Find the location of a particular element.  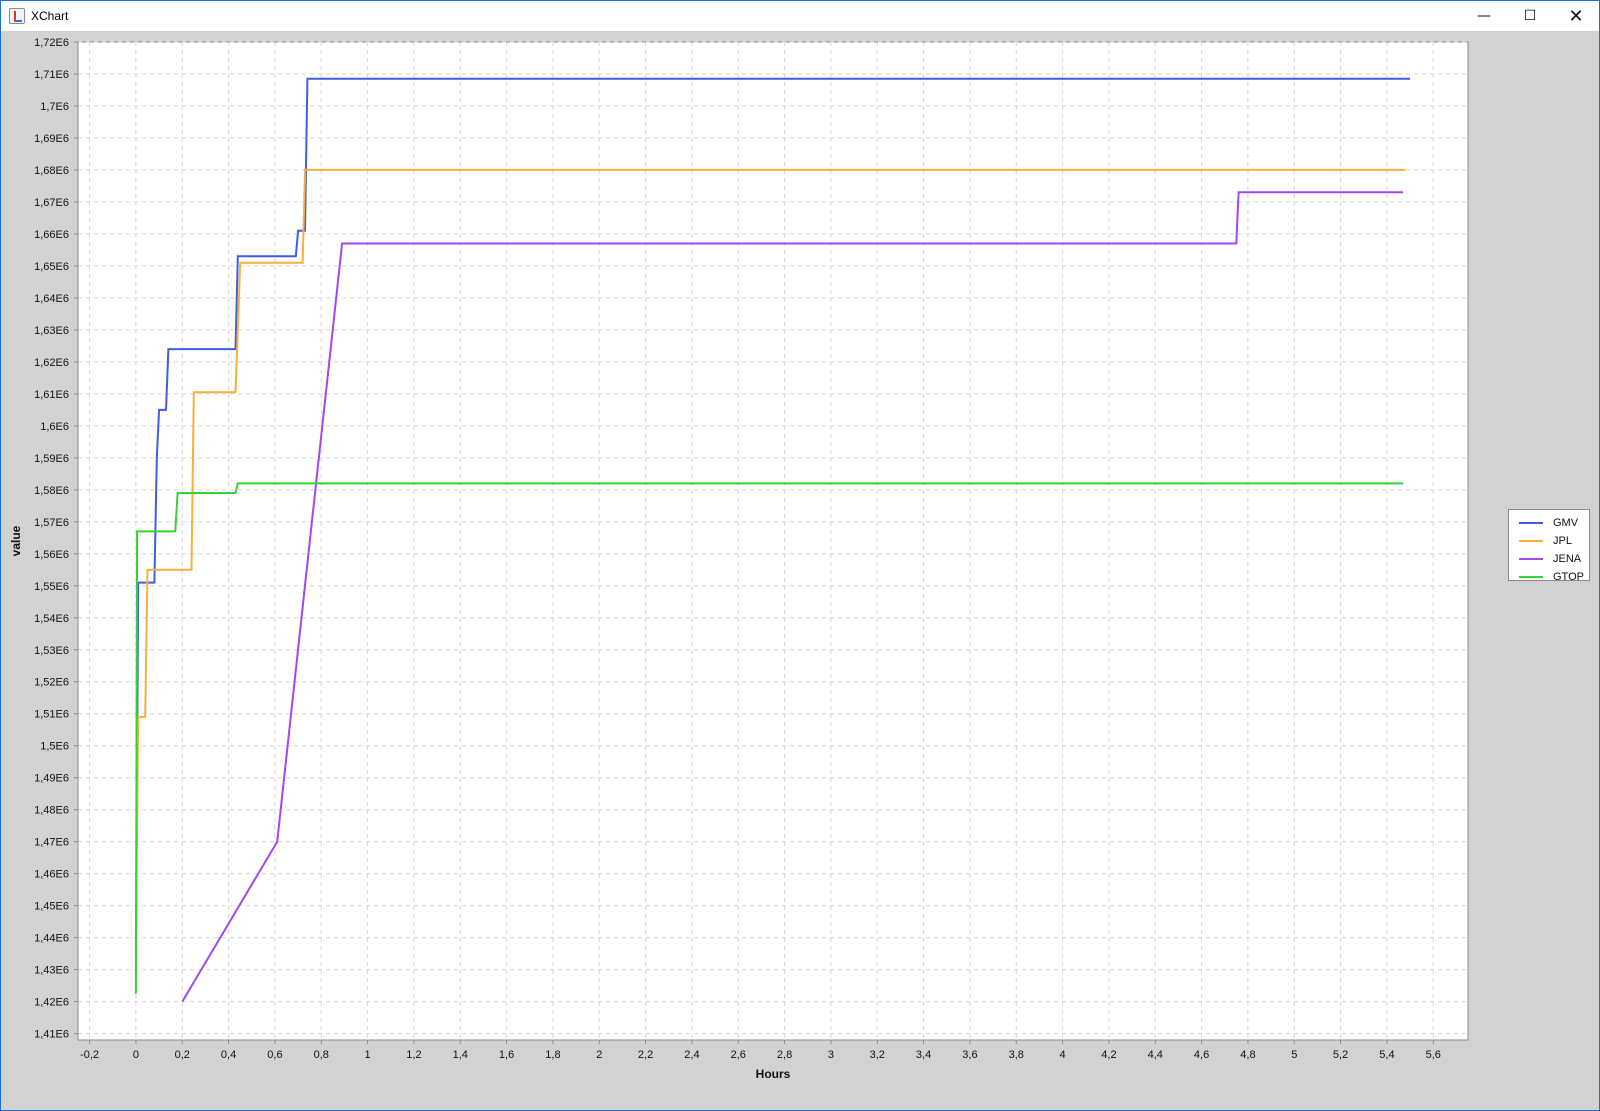

y-tick-label: 1,43E6 is located at coordinates (51, 971).